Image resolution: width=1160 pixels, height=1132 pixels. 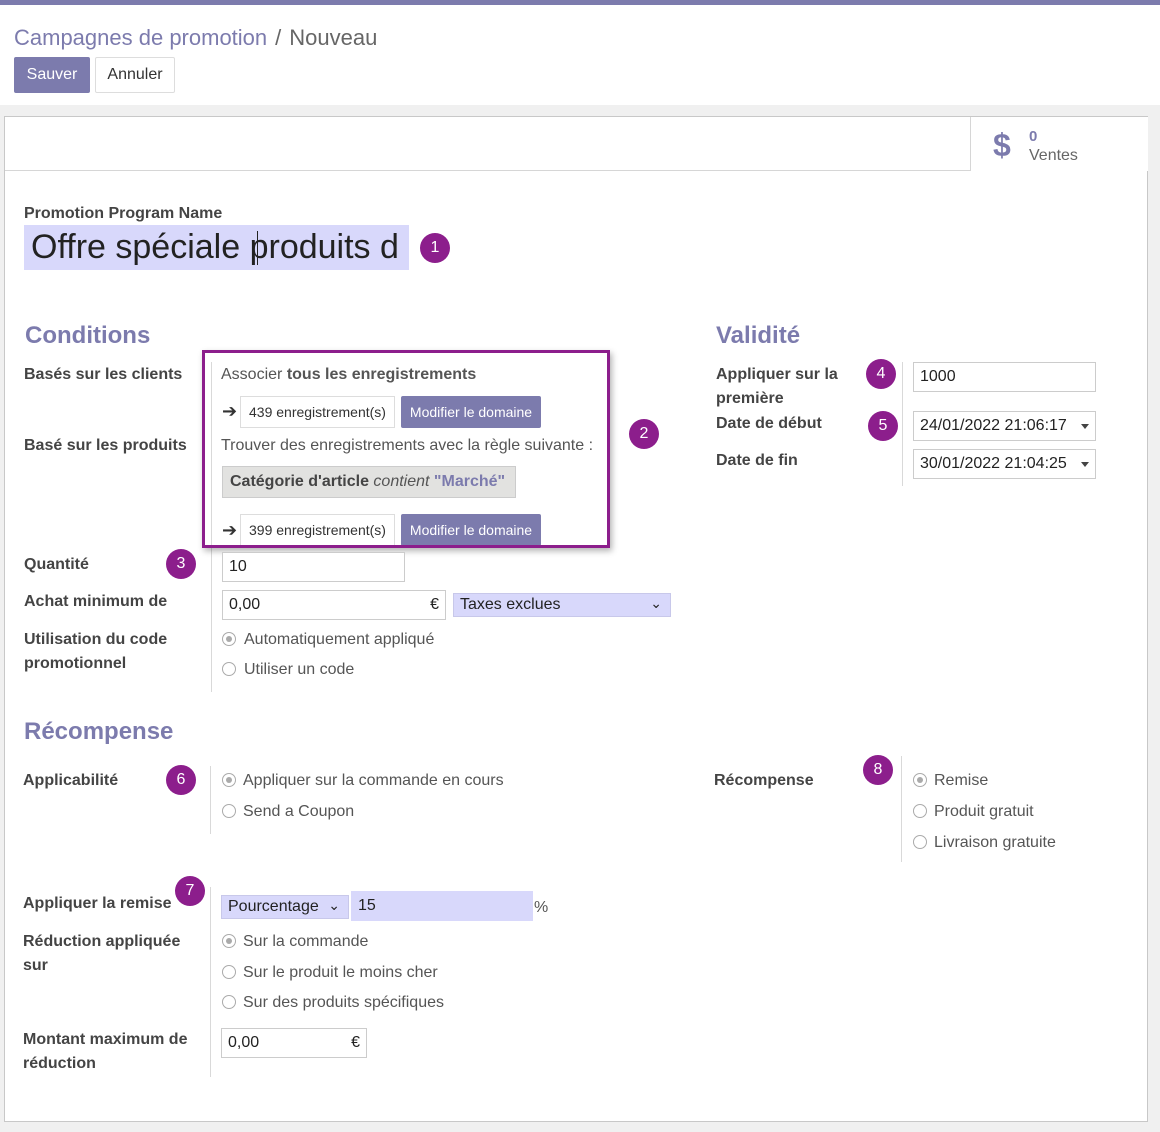 What do you see at coordinates (99, 731) in the screenshot?
I see `reward-title: Récompense` at bounding box center [99, 731].